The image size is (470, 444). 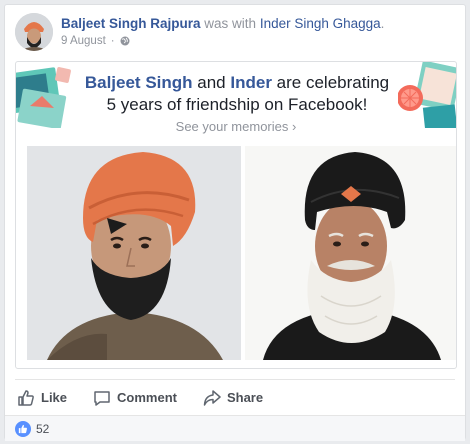 I want to click on comment-icon, so click(x=102, y=398).